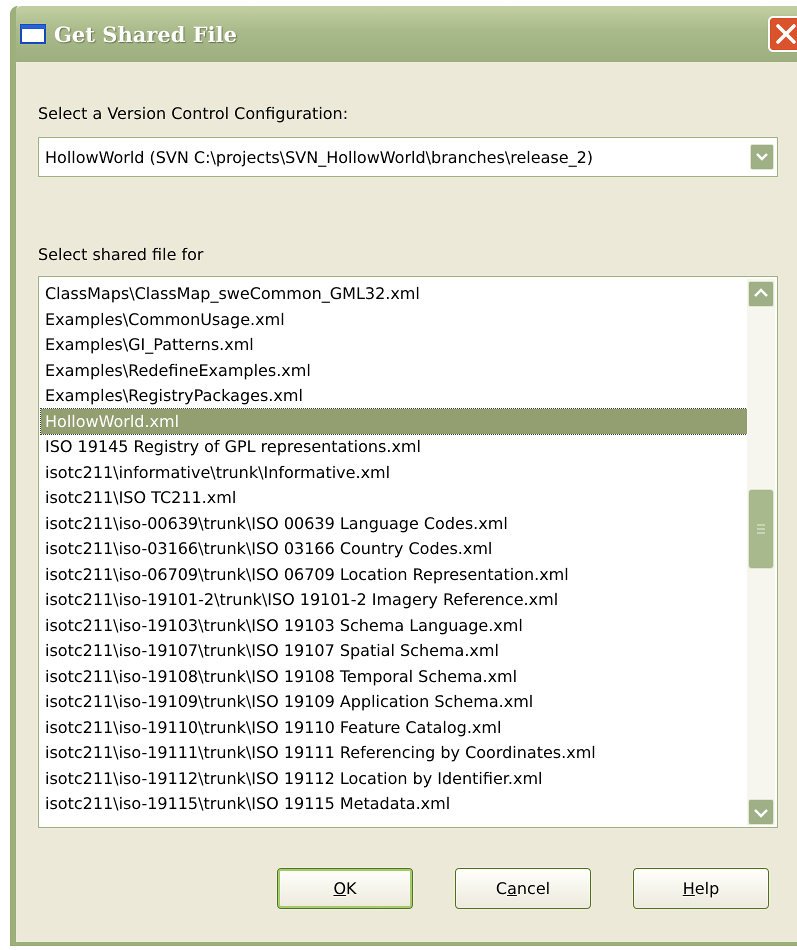 This screenshot has height=950, width=797. I want to click on file-list-item: isotc211\iso-19110\trunk\ISO 19110 Feature Catalog.xml, so click(394, 727).